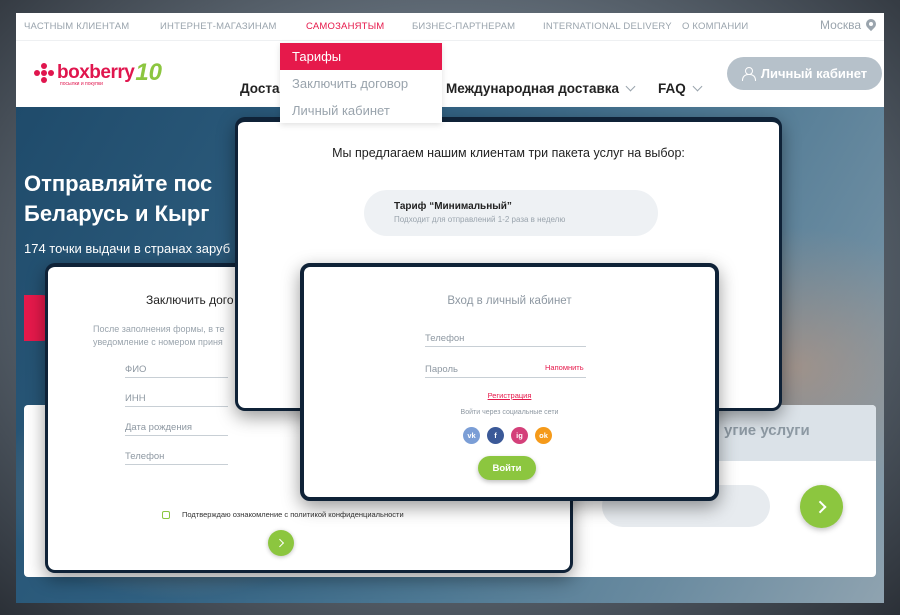  What do you see at coordinates (127, 248) in the screenshot?
I see `hero-subtitle: 174 точки выдачи в странах заруб` at bounding box center [127, 248].